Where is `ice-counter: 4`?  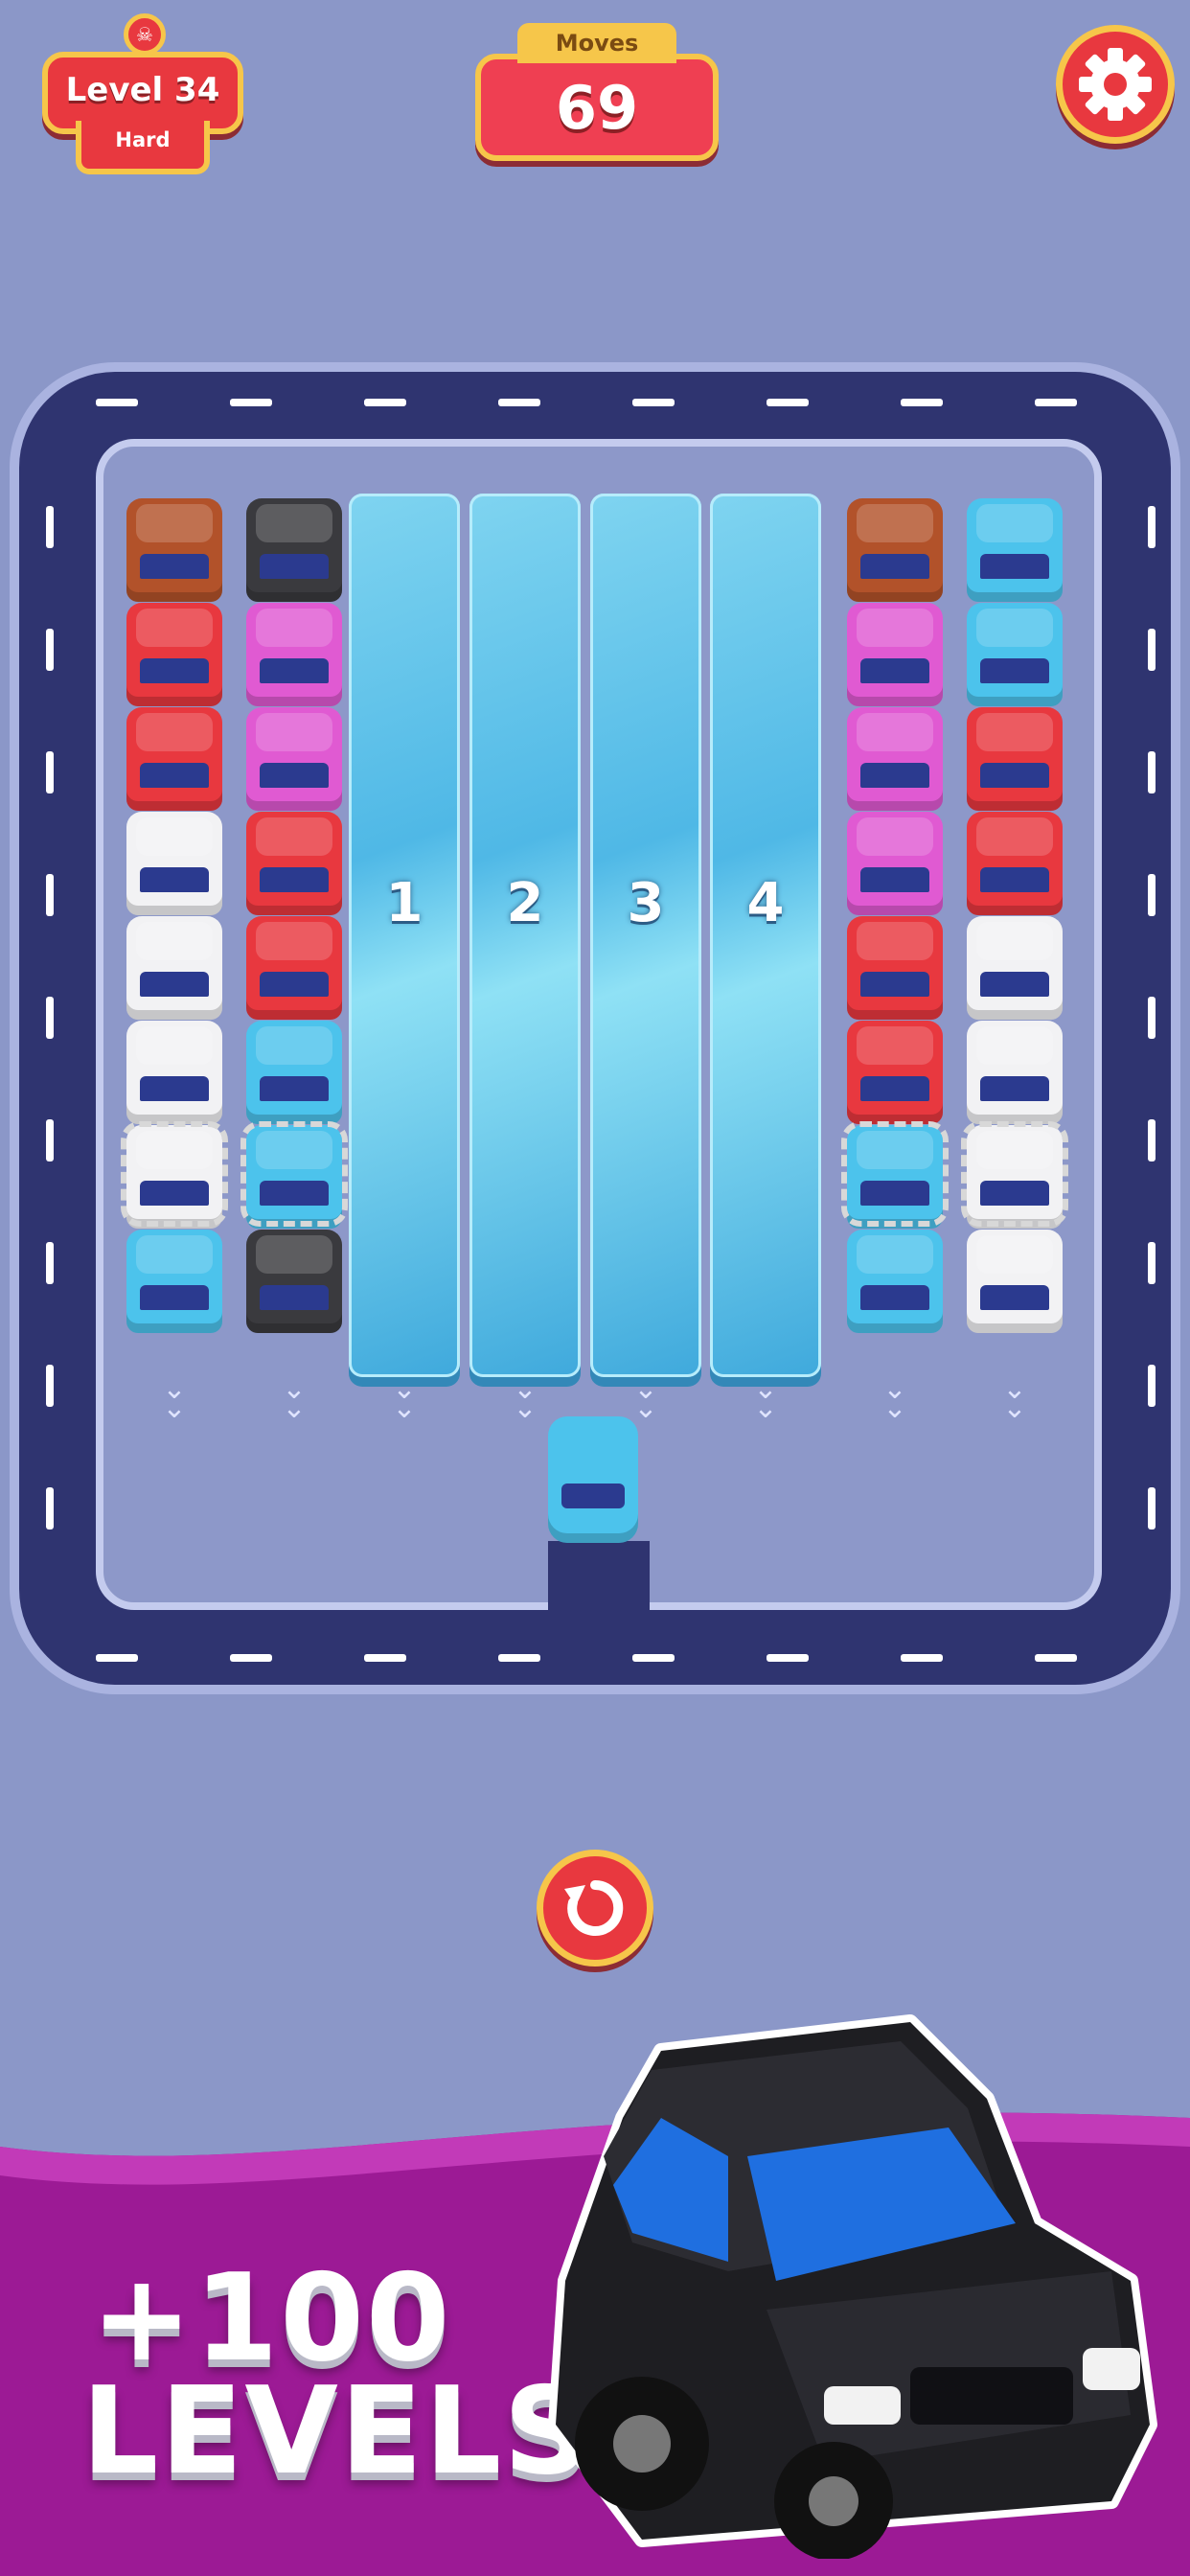 ice-counter: 4 is located at coordinates (765, 903).